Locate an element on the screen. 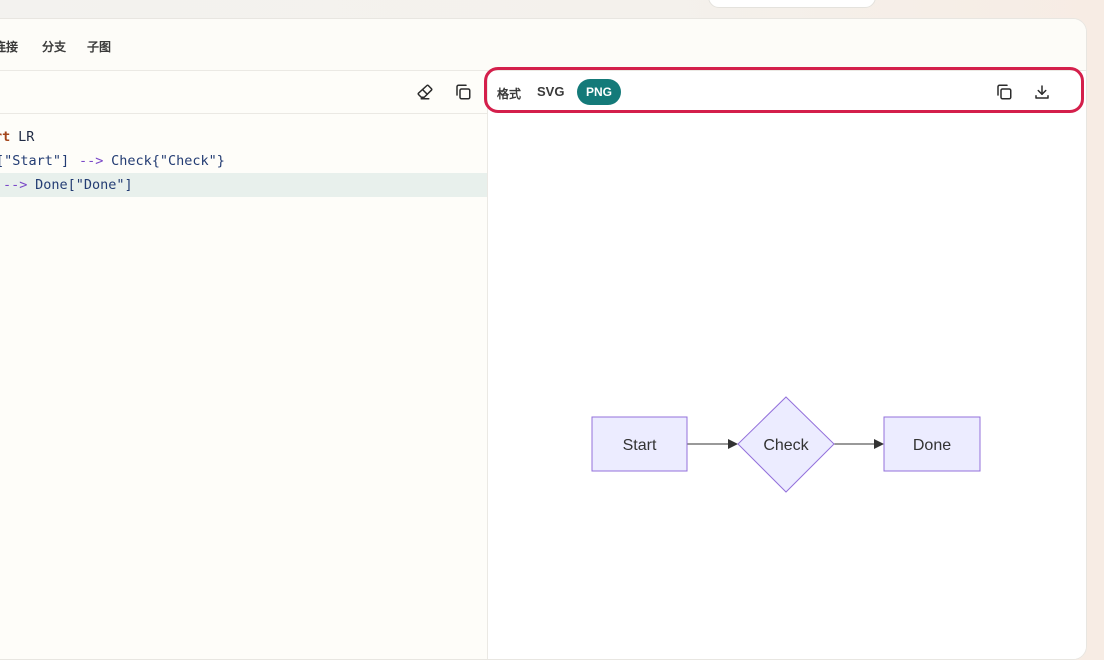  flowchart-diagram: Start Check Done is located at coordinates (786, 444).